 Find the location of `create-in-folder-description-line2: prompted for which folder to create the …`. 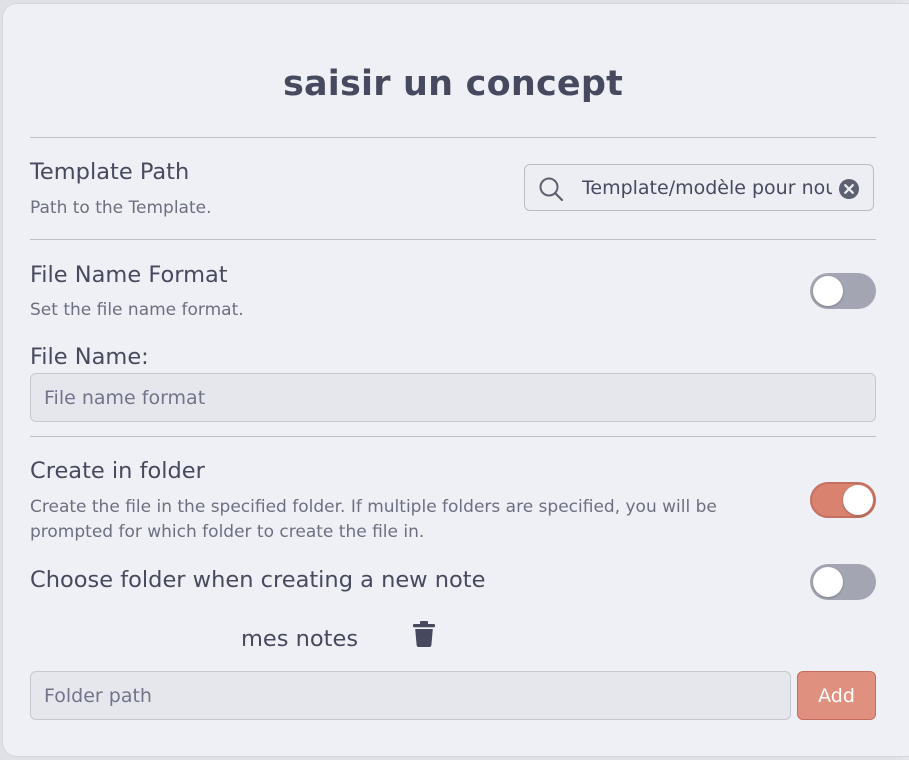

create-in-folder-description-line2: prompted for which folder to create the … is located at coordinates (227, 532).